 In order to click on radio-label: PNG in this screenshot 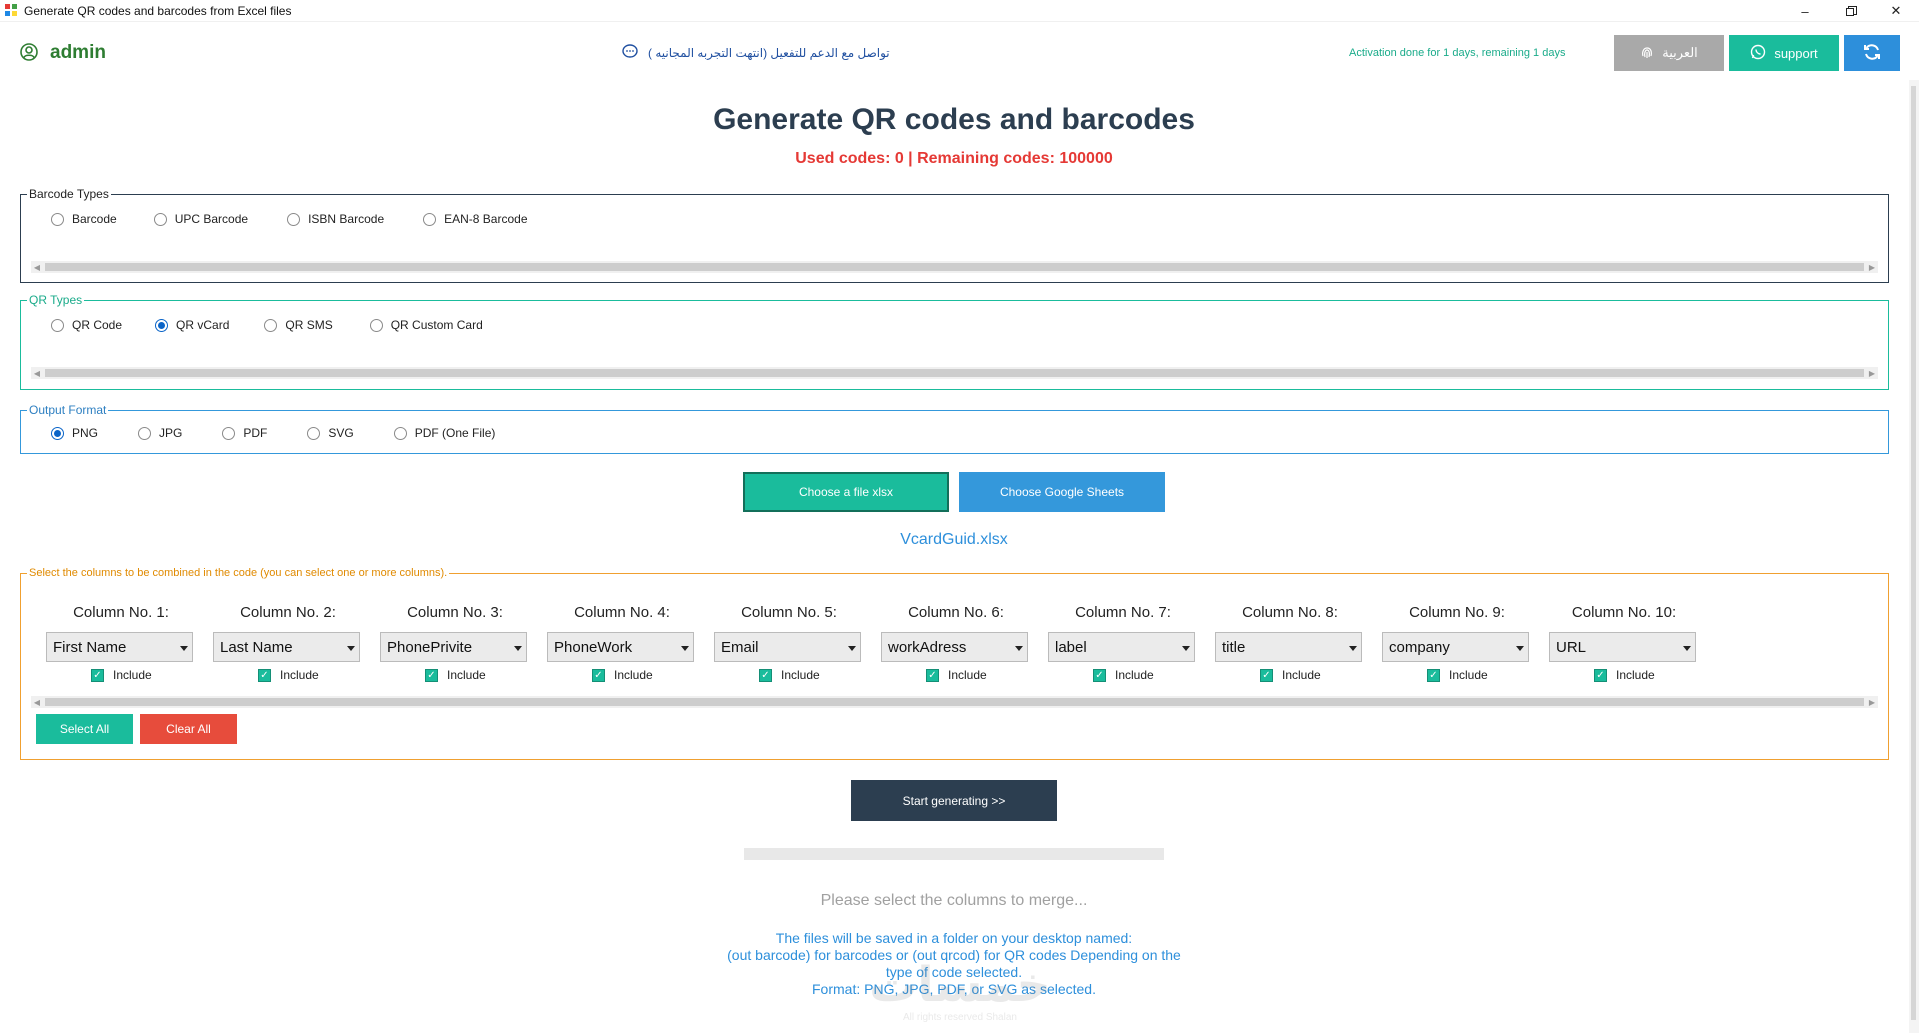, I will do `click(85, 433)`.